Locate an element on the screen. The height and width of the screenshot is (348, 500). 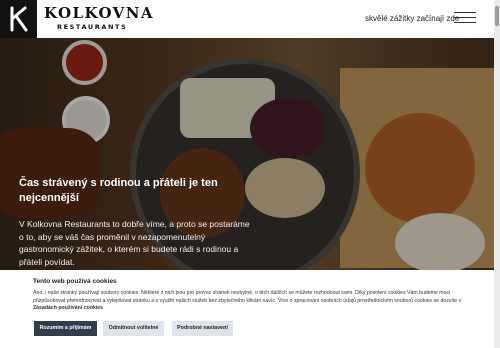
reject-optional-button: Odmítnout volitelné is located at coordinates (133, 328).